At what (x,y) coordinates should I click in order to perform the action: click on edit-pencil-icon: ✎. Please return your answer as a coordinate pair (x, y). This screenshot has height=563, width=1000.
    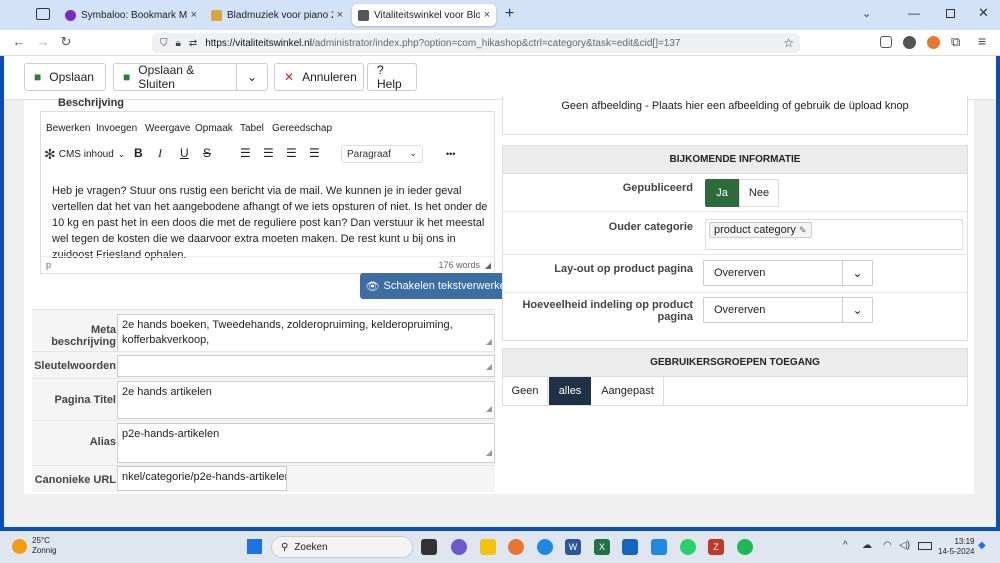
    Looking at the image, I should click on (803, 230).